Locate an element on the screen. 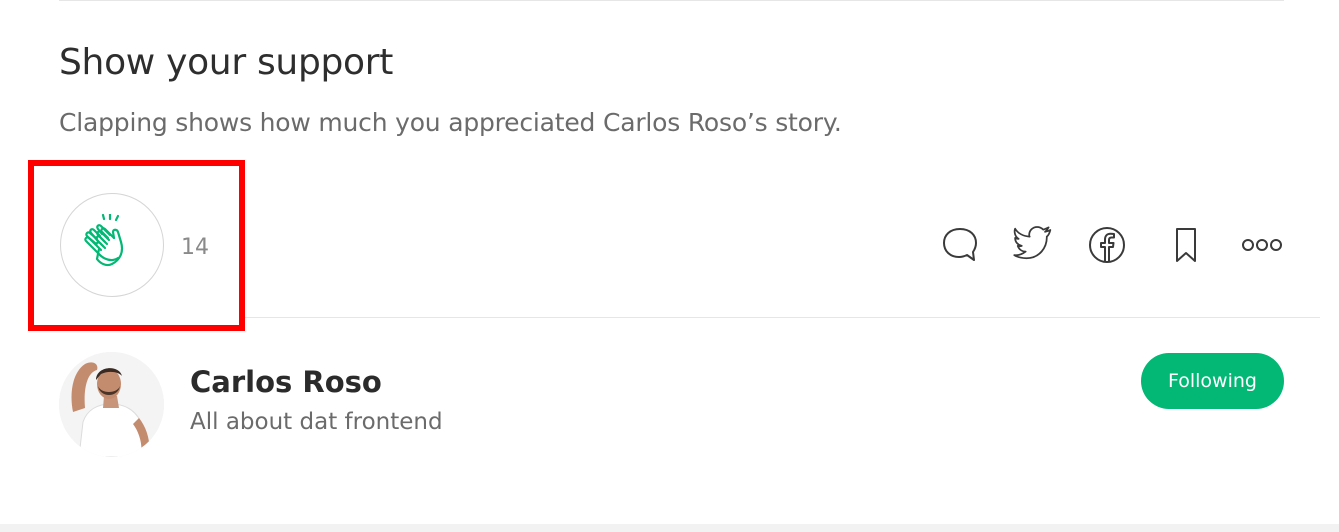 The image size is (1339, 532). bottom-band is located at coordinates (669, 528).